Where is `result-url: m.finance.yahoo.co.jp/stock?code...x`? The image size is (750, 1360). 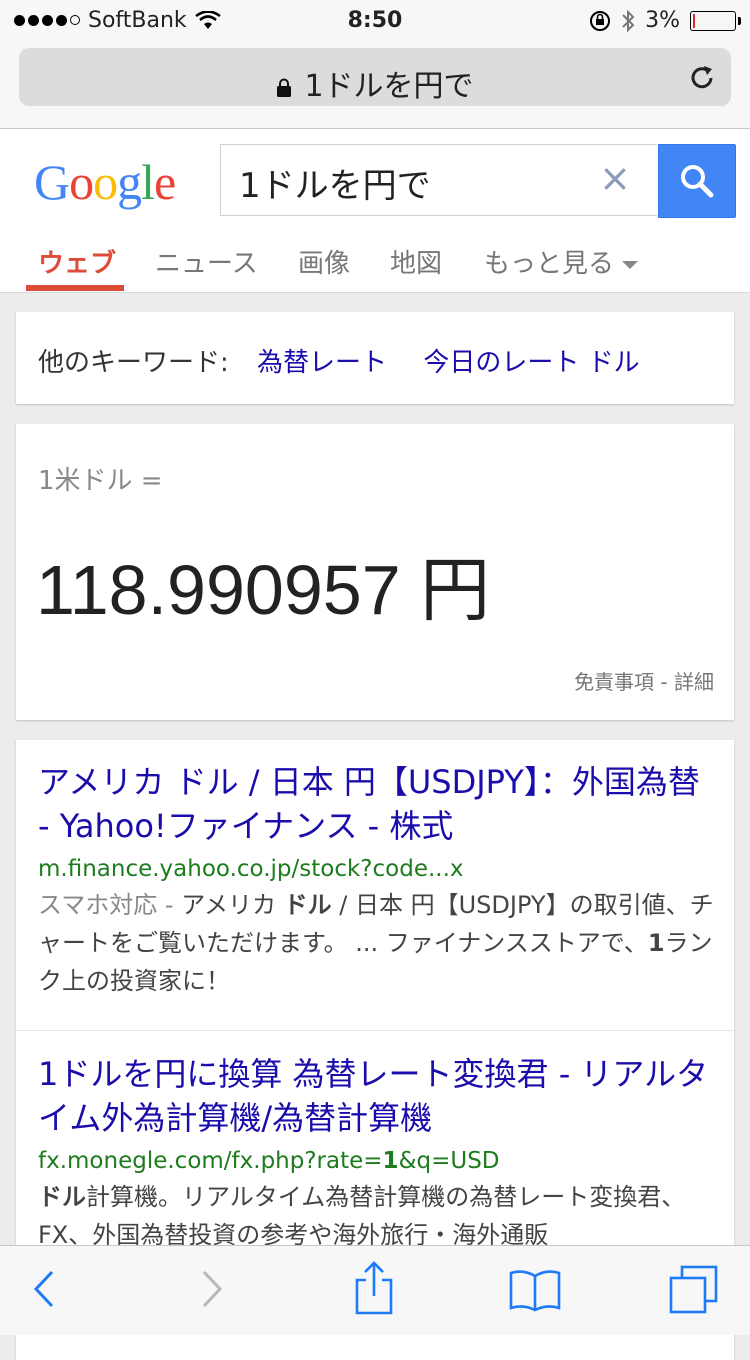 result-url: m.finance.yahoo.co.jp/stock?code...x is located at coordinates (251, 869).